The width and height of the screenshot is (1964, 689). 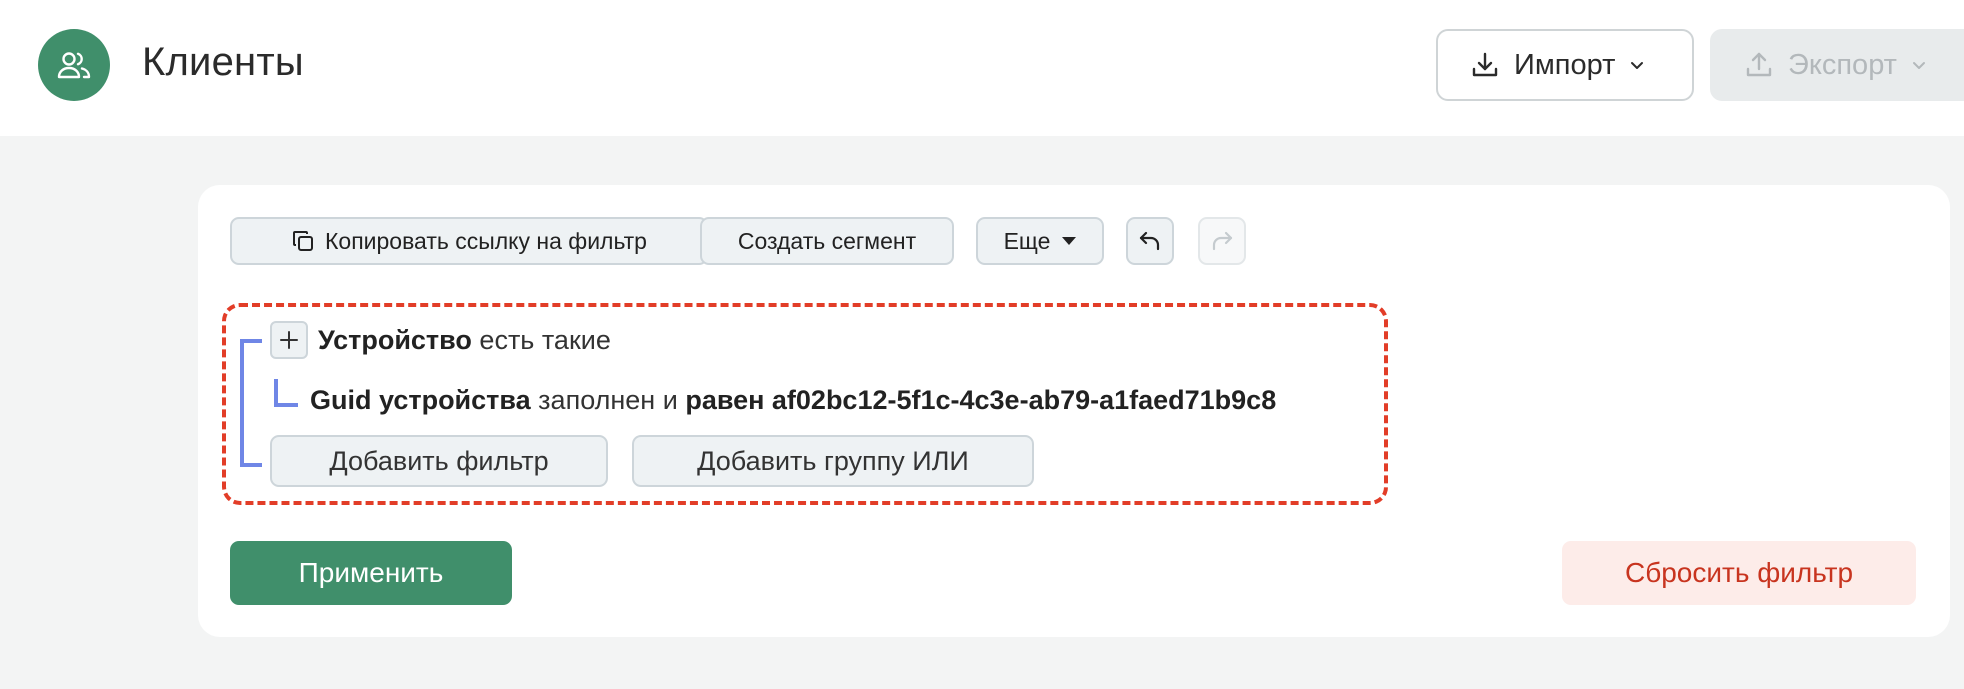 What do you see at coordinates (303, 241) in the screenshot?
I see `copy-icon` at bounding box center [303, 241].